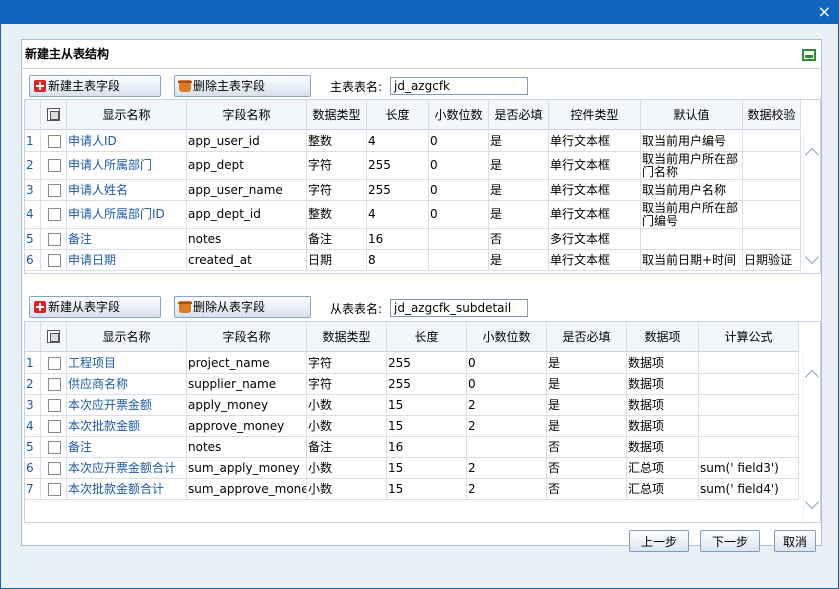 This screenshot has height=589, width=839. Describe the element at coordinates (811, 201) in the screenshot. I see `master-grid-scrollbar` at that location.